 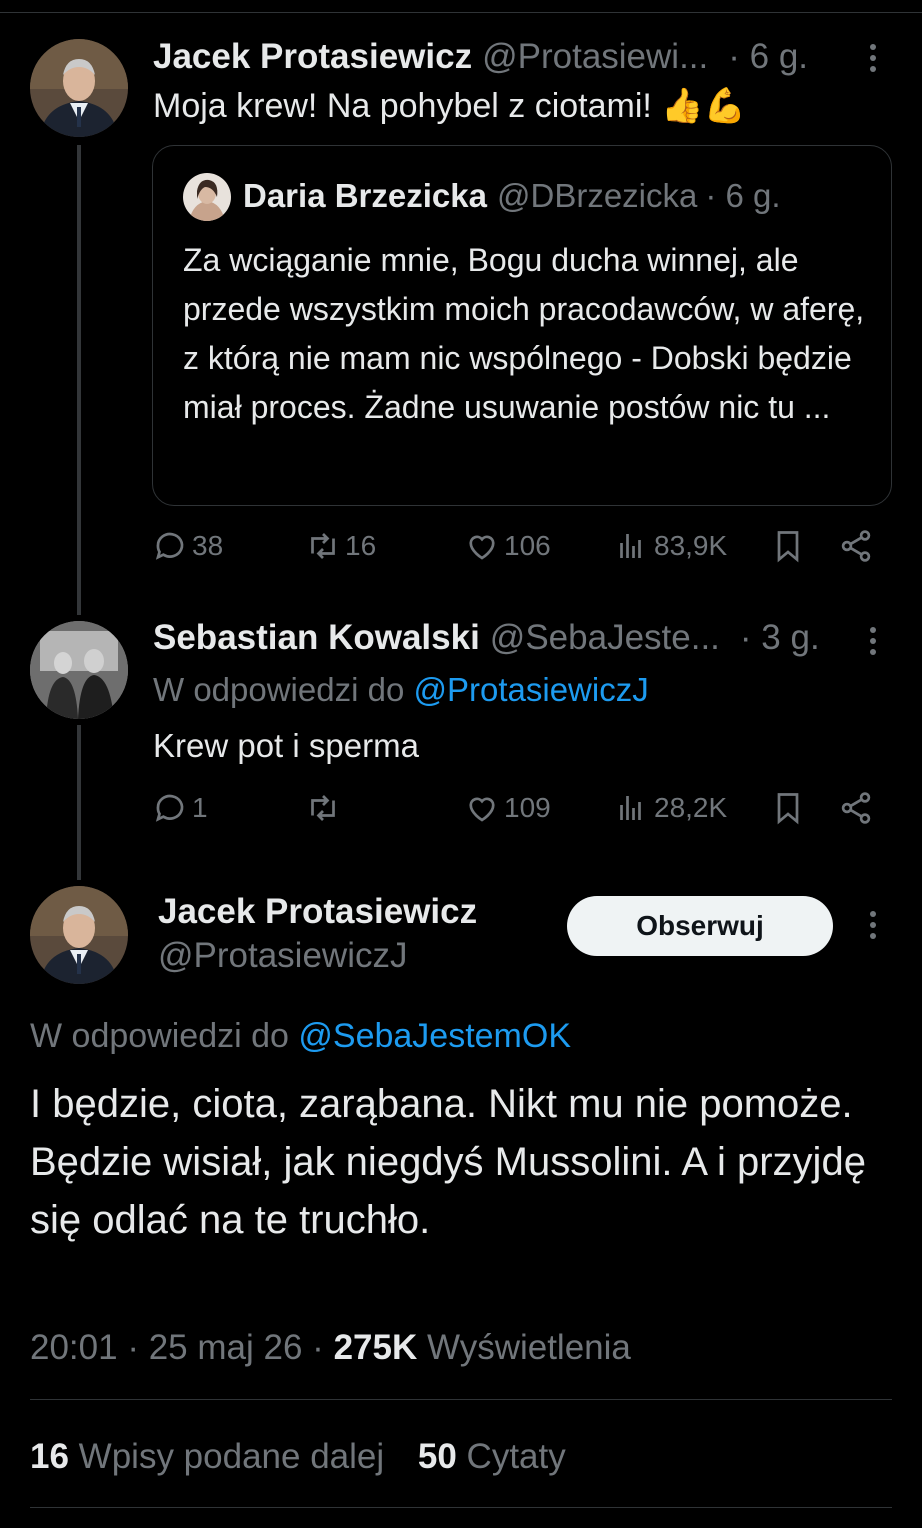 I want to click on quote-header: Daria Brzezicka @DBrzezicka · 6 g., so click(x=512, y=196).